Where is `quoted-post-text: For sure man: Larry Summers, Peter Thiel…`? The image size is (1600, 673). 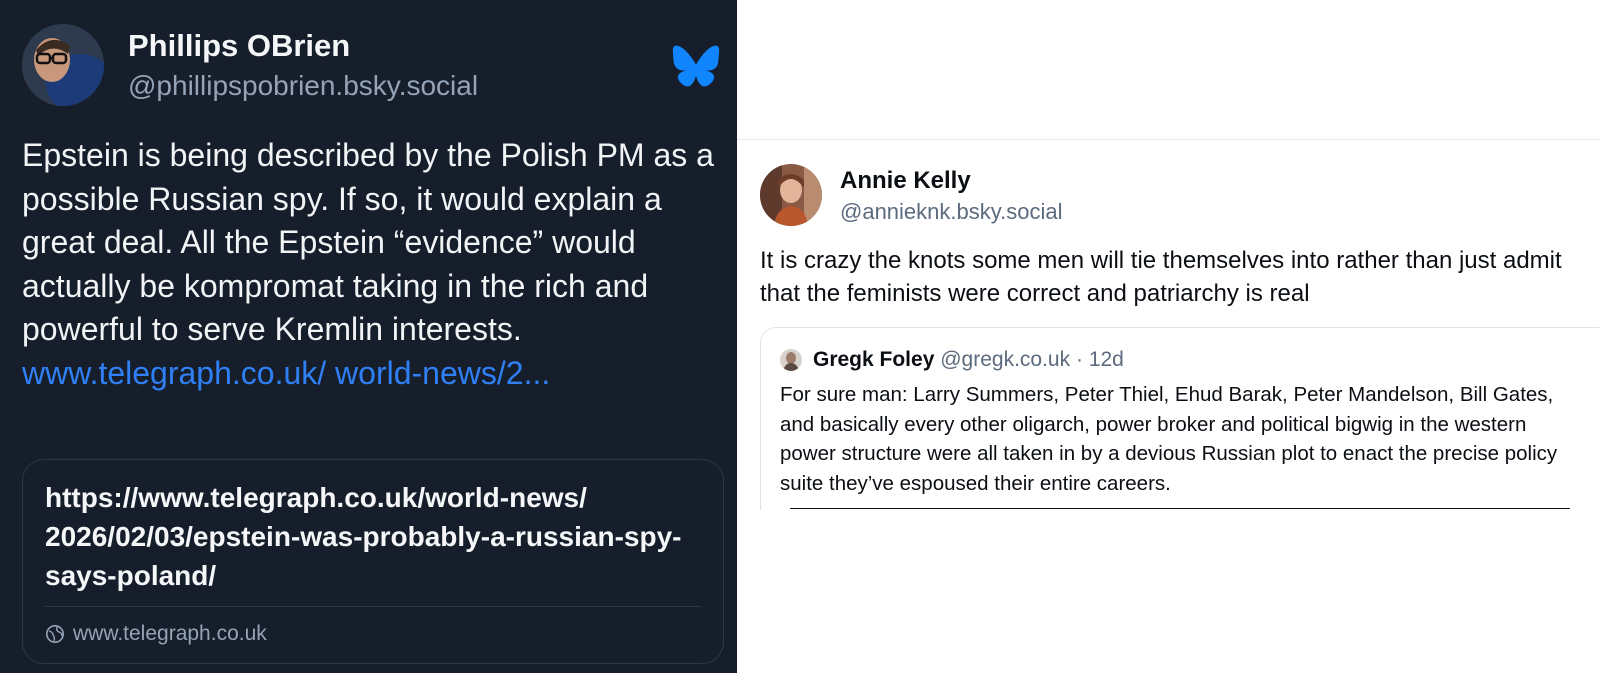 quoted-post-text: For sure man: Larry Summers, Peter Thiel… is located at coordinates (1169, 439).